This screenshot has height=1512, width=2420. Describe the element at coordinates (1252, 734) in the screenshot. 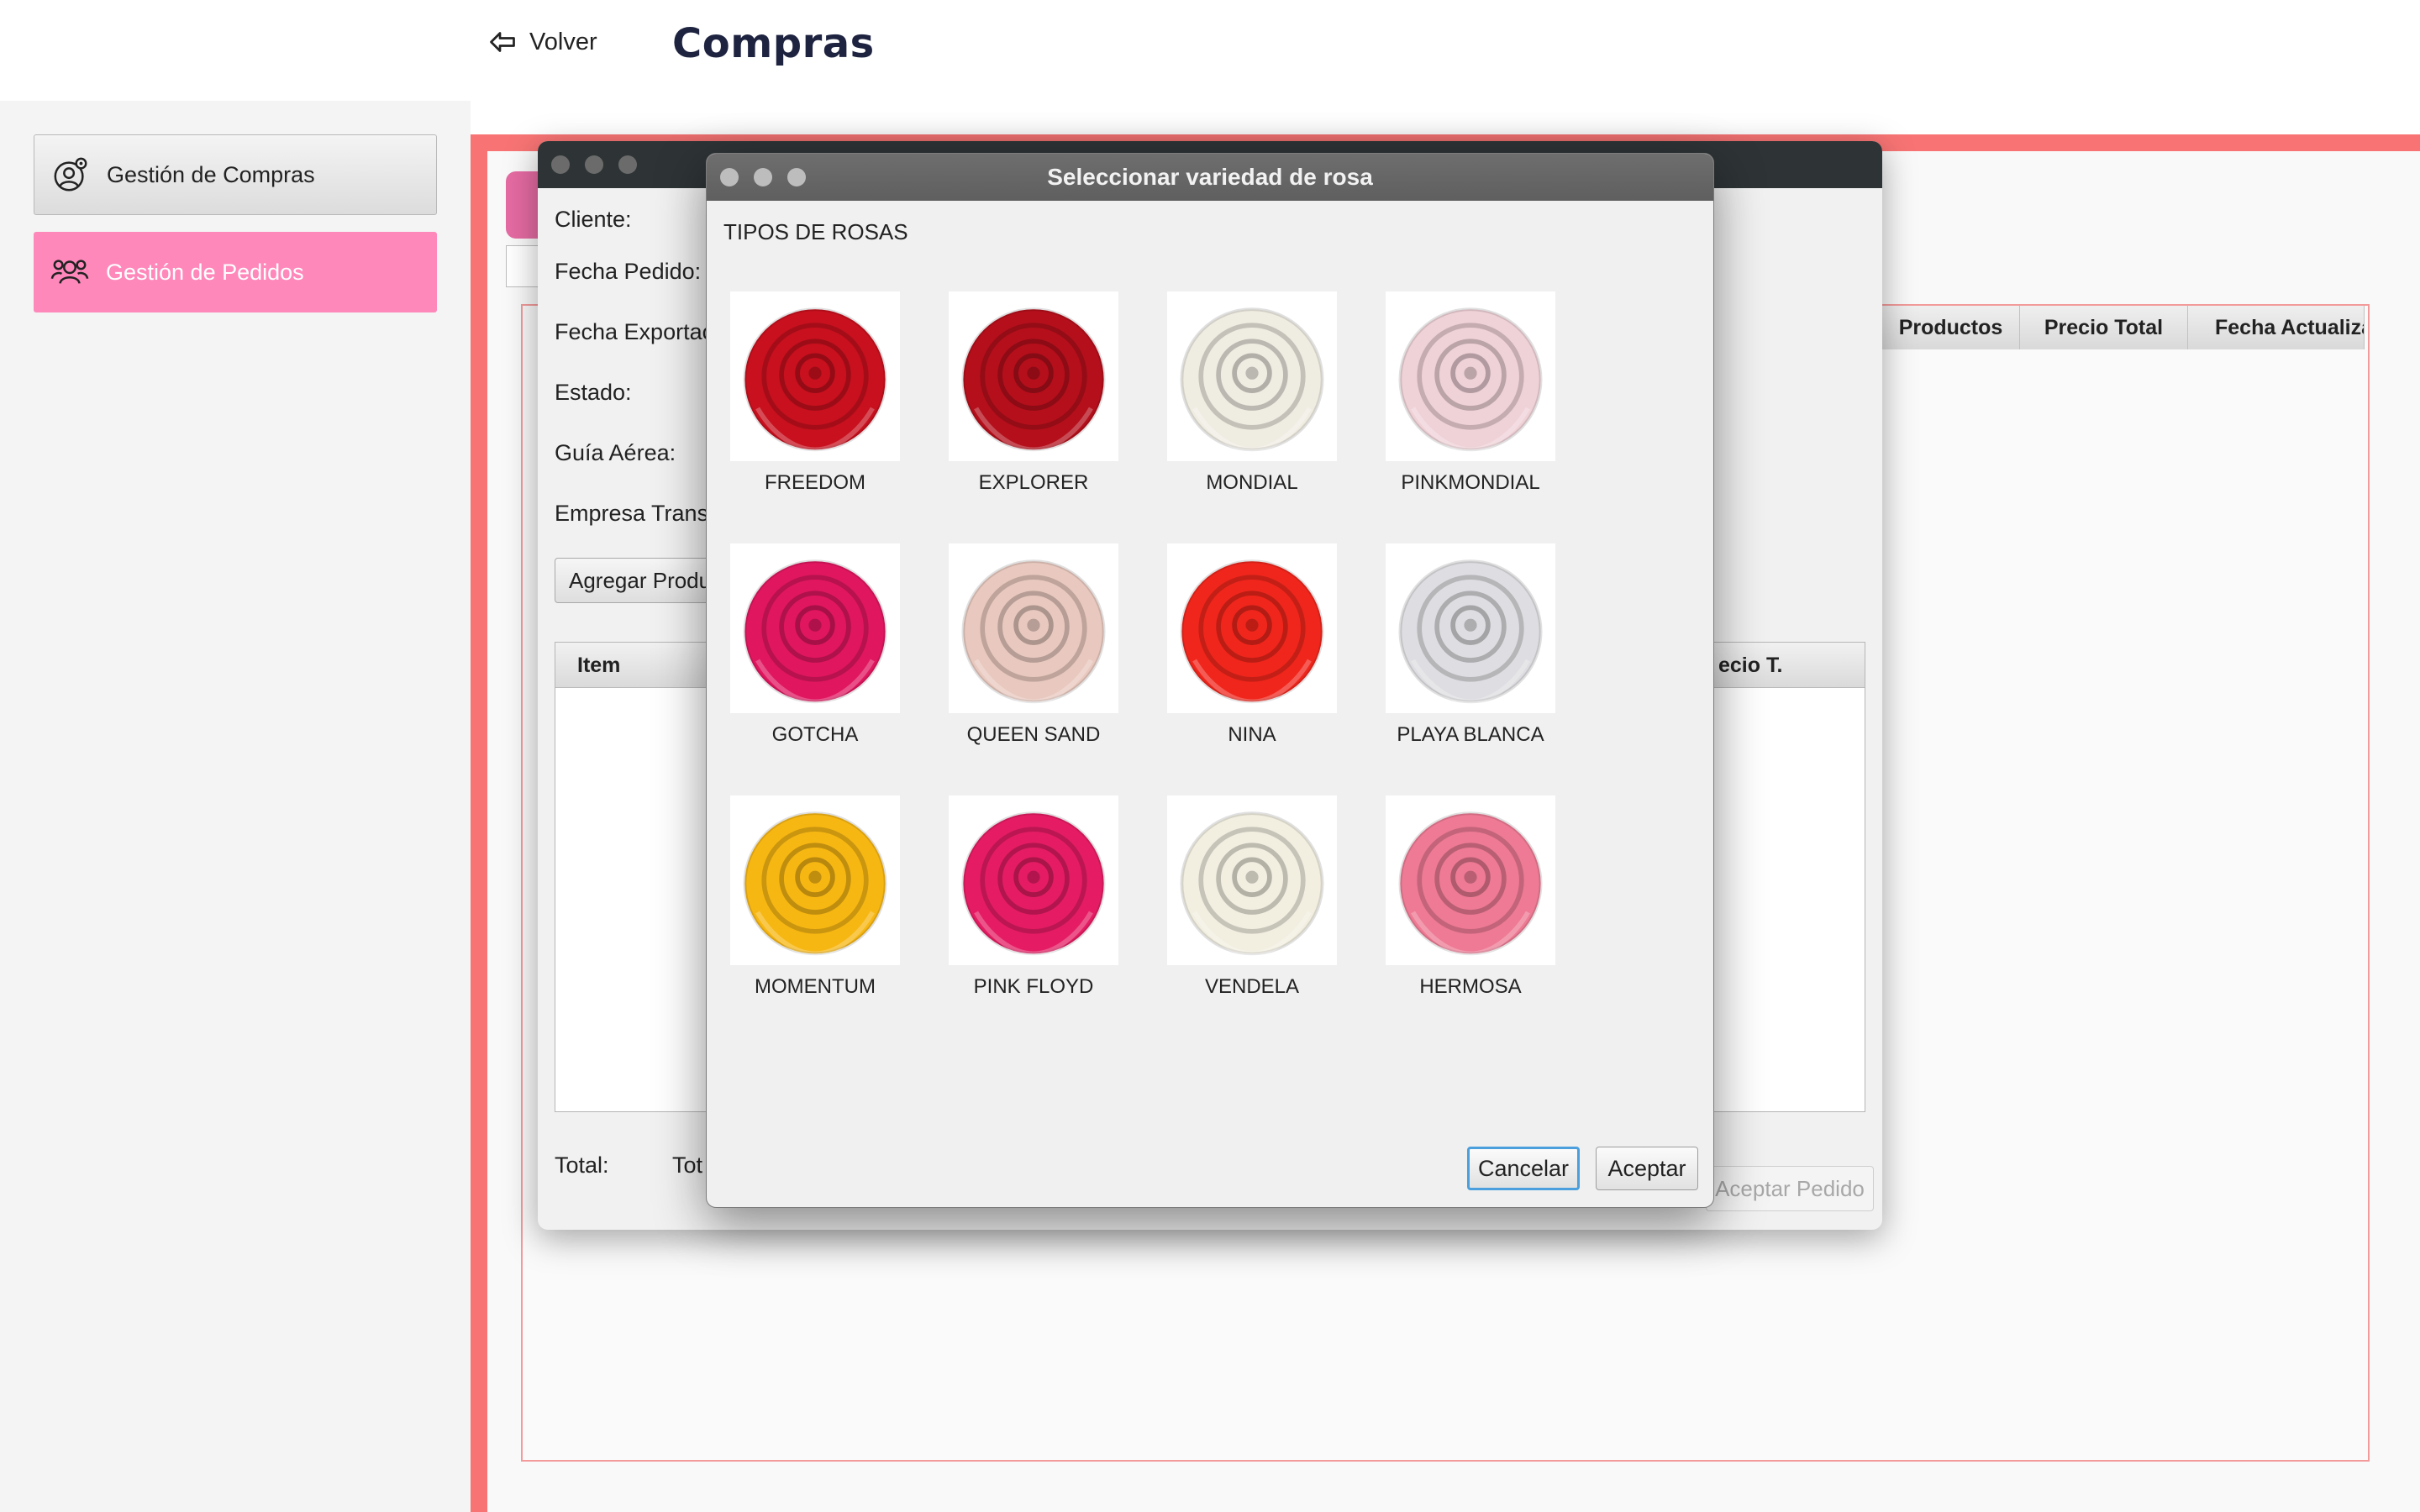

I see `rose-name-label: NINA` at that location.